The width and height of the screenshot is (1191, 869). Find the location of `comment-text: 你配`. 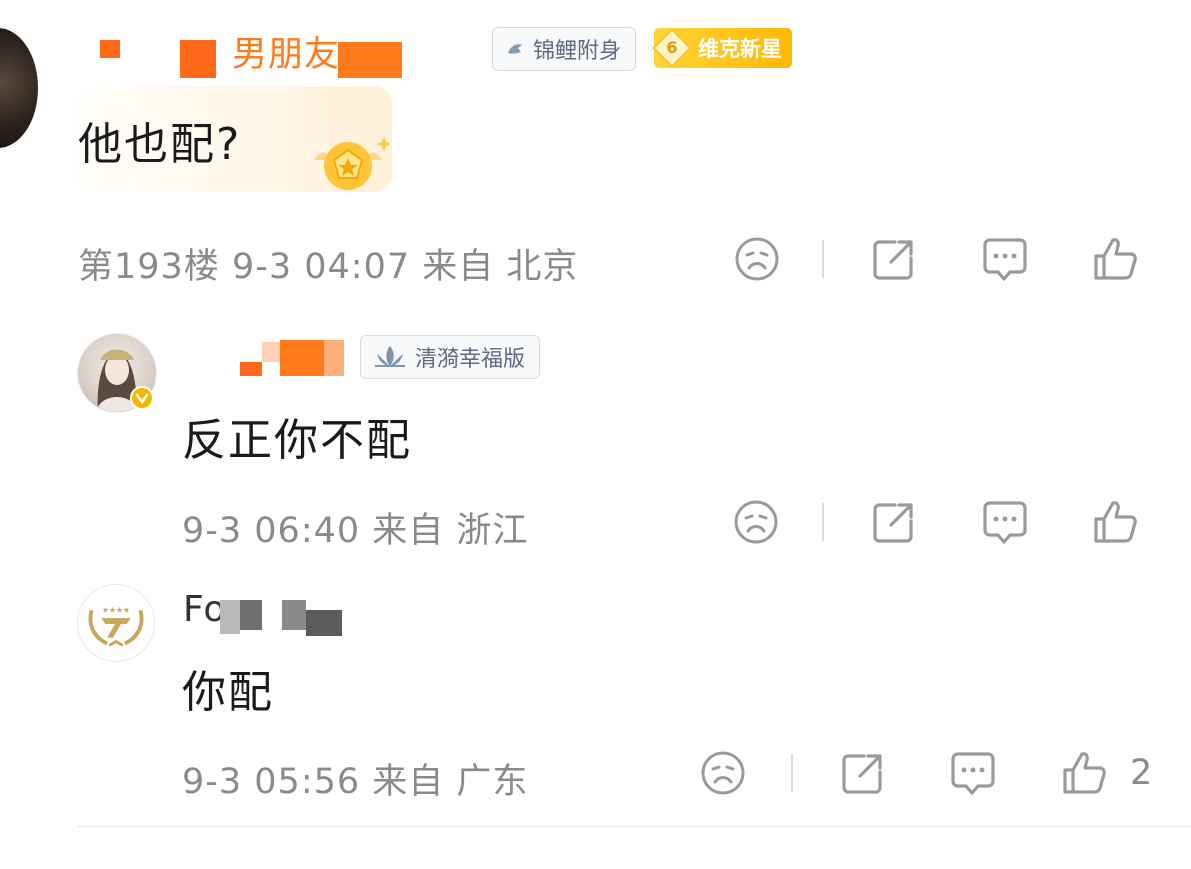

comment-text: 你配 is located at coordinates (228, 692).